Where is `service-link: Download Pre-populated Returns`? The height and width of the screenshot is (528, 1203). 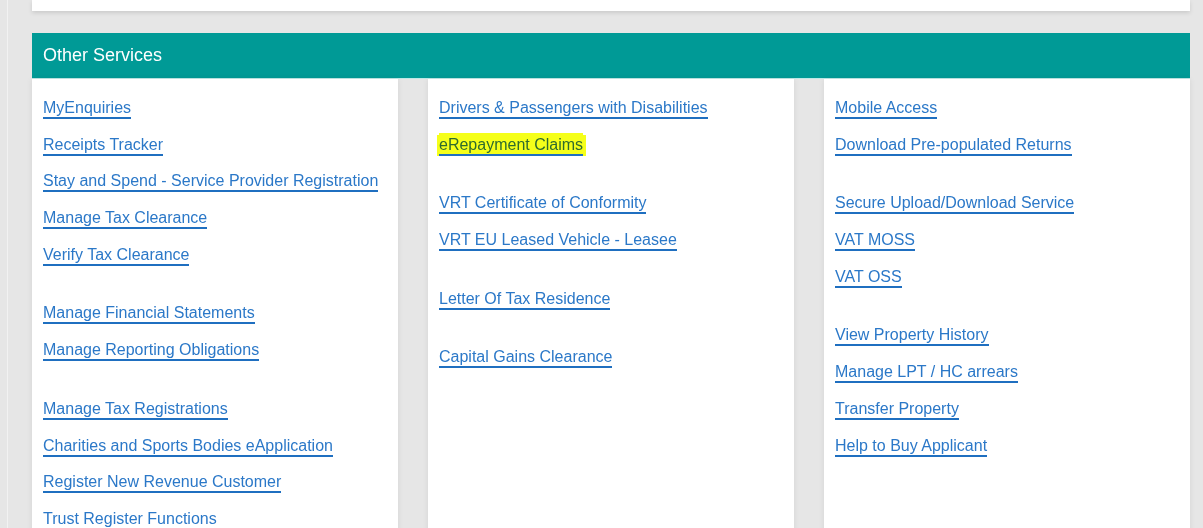 service-link: Download Pre-populated Returns is located at coordinates (953, 145).